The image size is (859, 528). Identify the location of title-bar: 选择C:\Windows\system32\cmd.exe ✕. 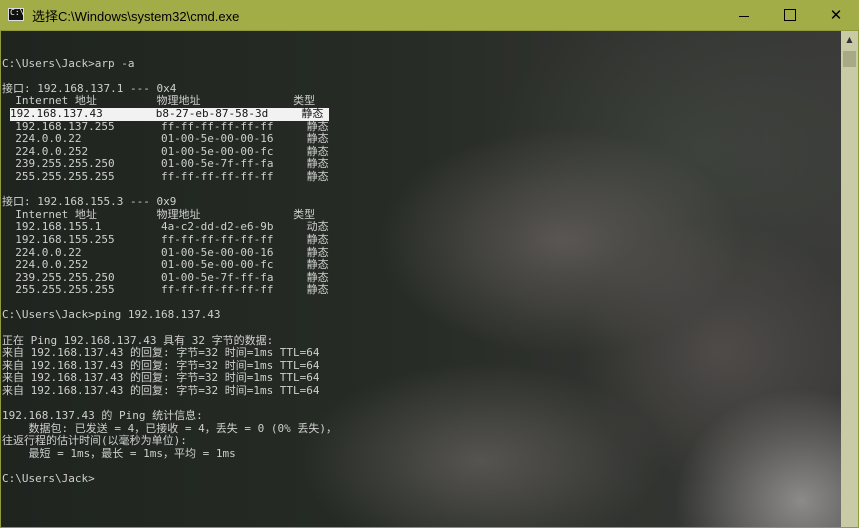
(429, 15).